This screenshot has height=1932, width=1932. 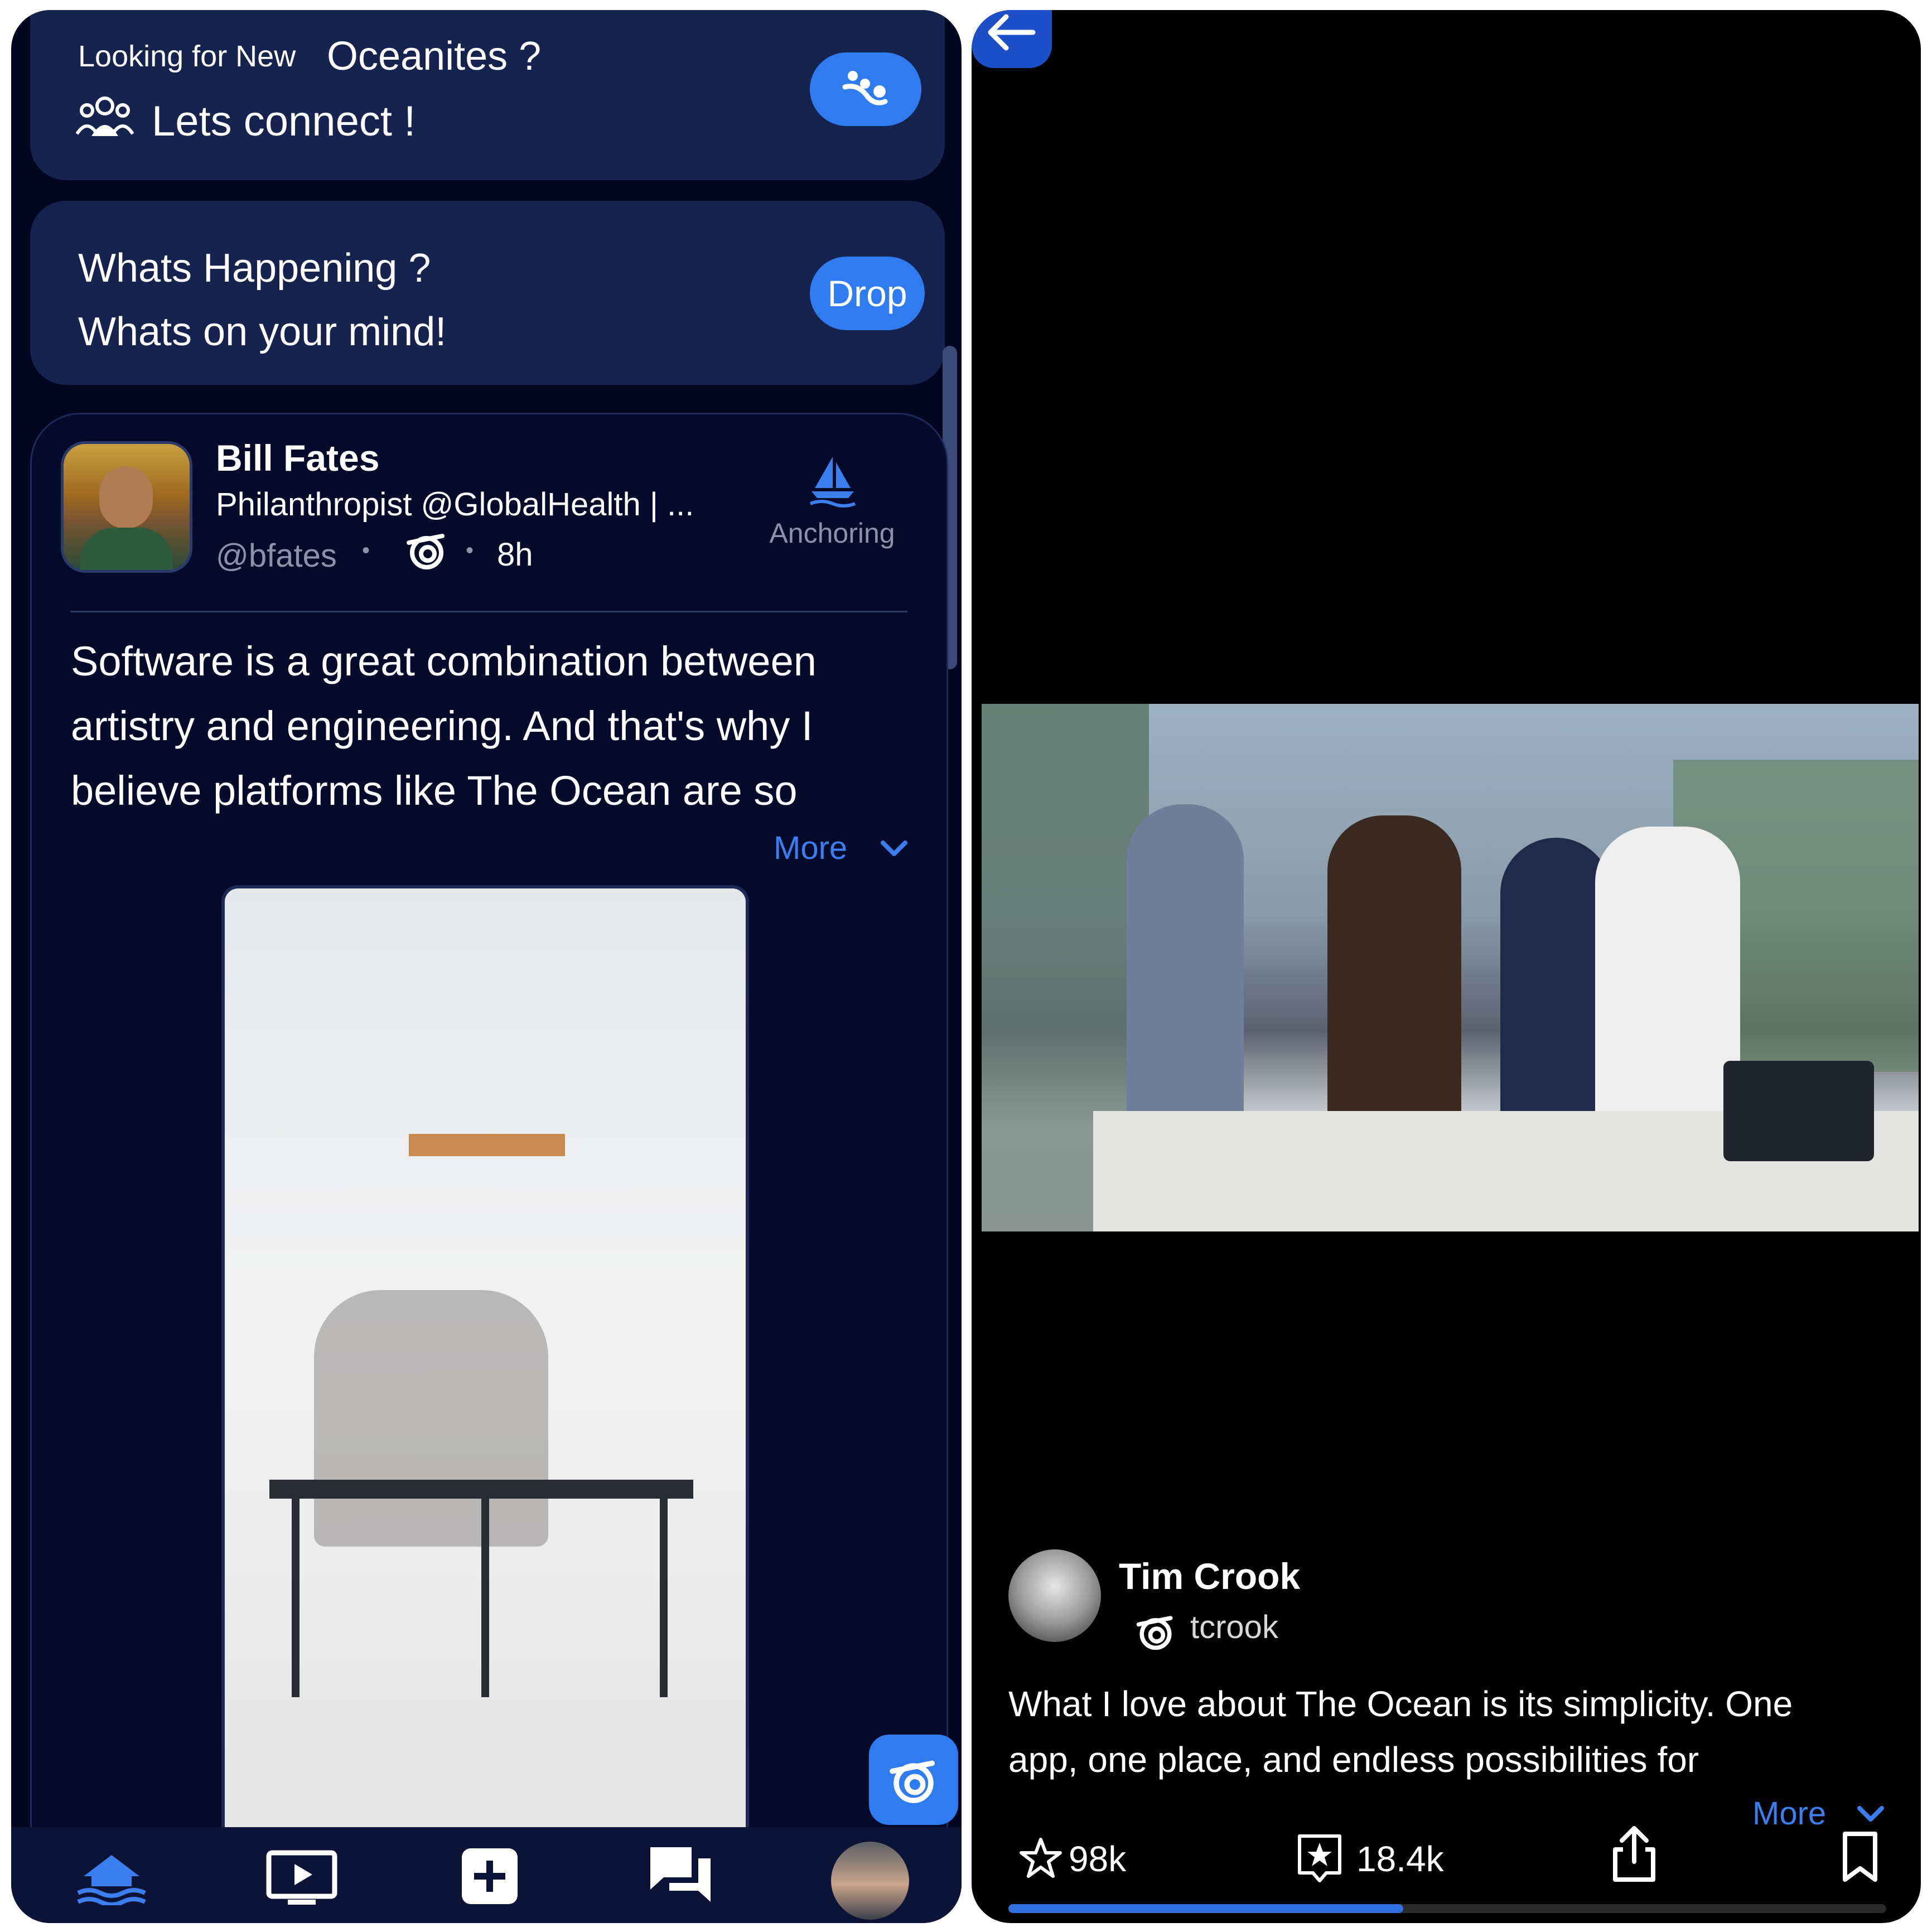 I want to click on plus-square-icon, so click(x=490, y=1876).